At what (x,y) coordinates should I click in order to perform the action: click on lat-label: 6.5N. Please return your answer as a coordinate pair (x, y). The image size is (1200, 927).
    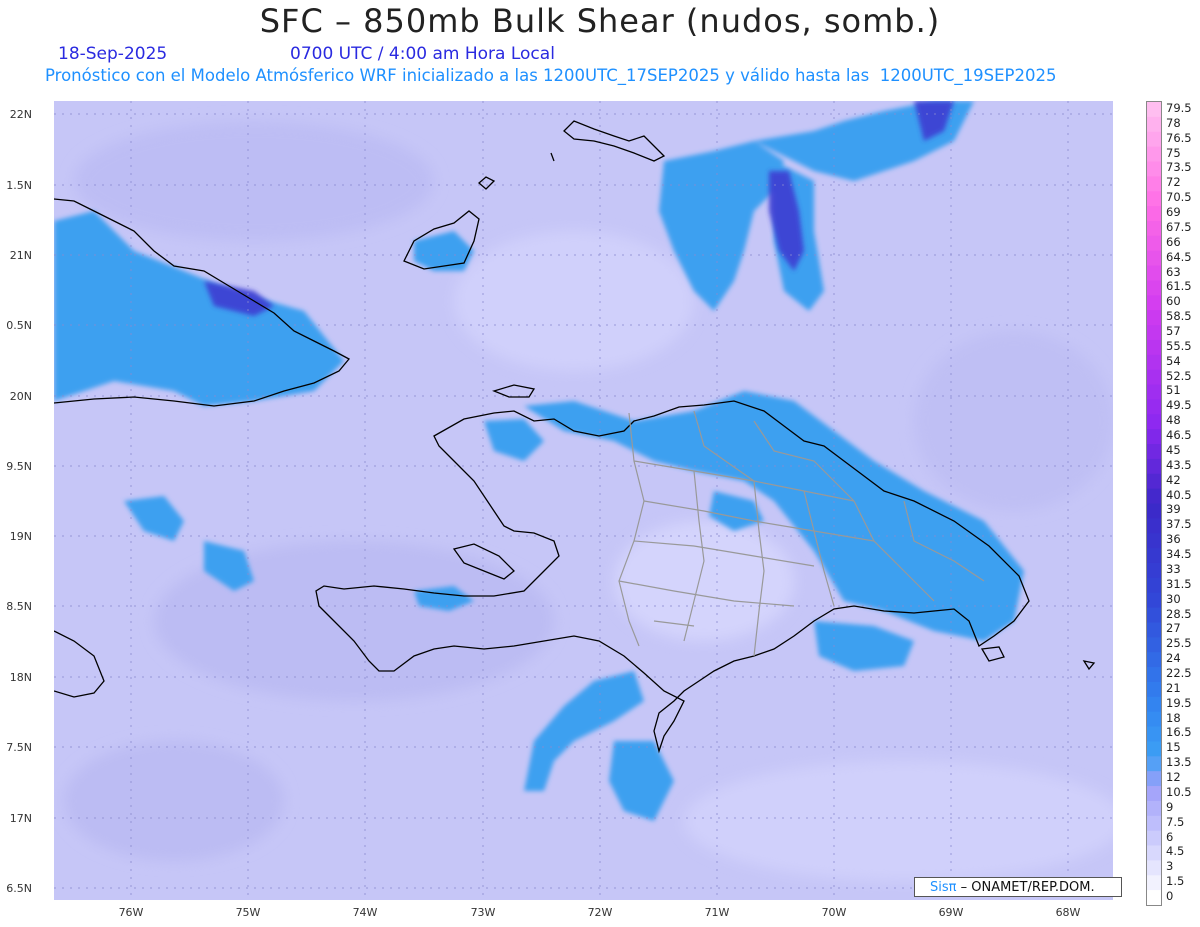
    Looking at the image, I should click on (19, 888).